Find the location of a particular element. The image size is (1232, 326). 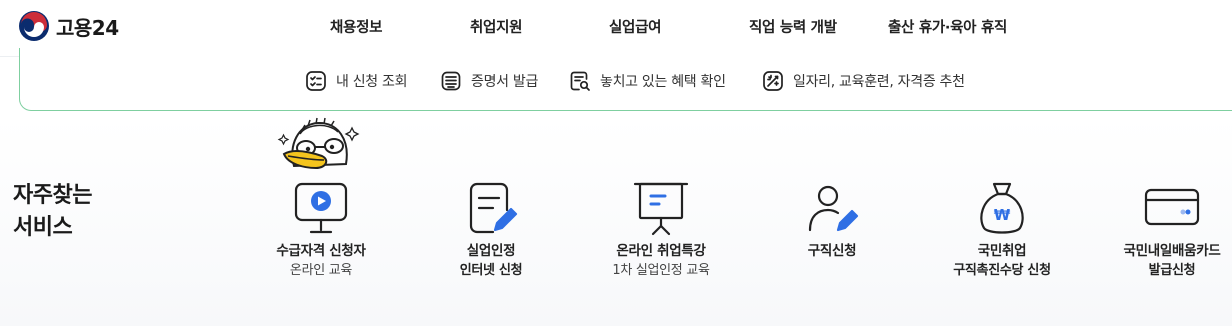

service-label-line2: 발급신청 is located at coordinates (1172, 270).